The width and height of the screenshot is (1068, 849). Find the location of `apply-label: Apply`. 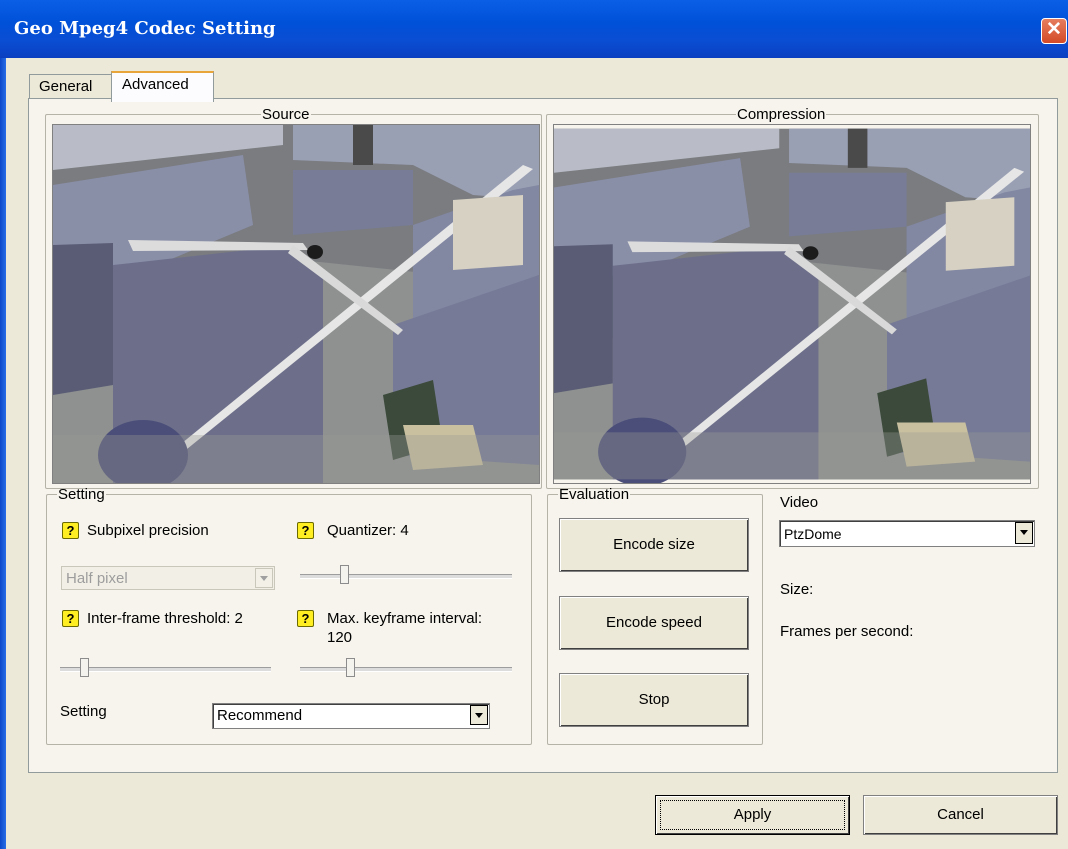

apply-label: Apply is located at coordinates (752, 814).